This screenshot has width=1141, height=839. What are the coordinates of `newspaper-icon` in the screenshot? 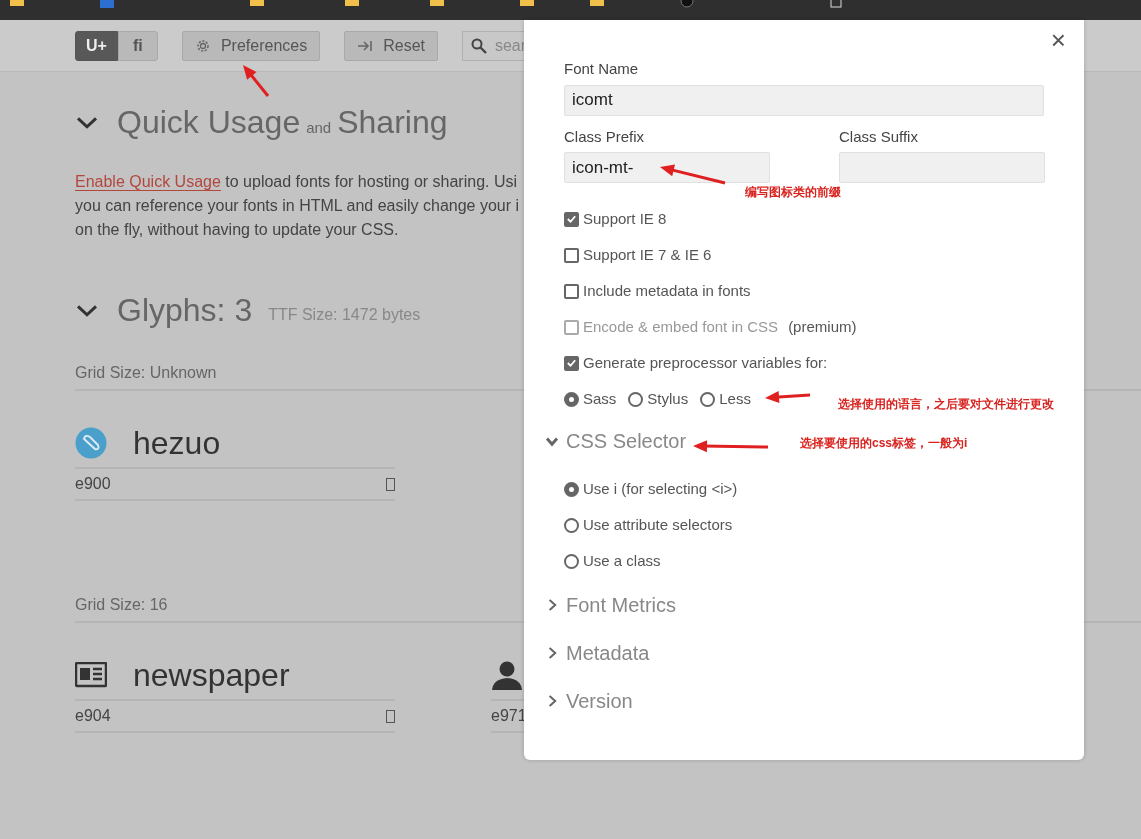 It's located at (91, 675).